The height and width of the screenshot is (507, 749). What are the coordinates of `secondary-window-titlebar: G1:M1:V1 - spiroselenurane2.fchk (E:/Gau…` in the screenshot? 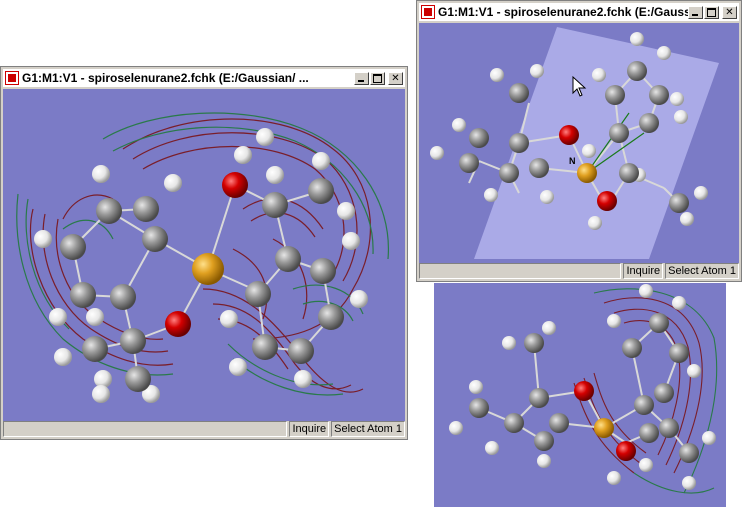 It's located at (579, 12).